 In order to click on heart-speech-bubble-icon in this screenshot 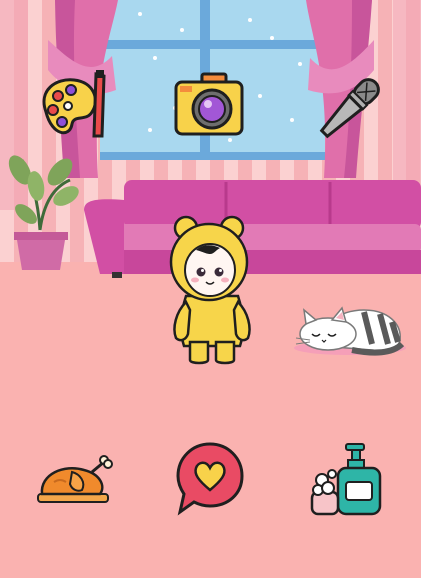, I will do `click(210, 479)`.